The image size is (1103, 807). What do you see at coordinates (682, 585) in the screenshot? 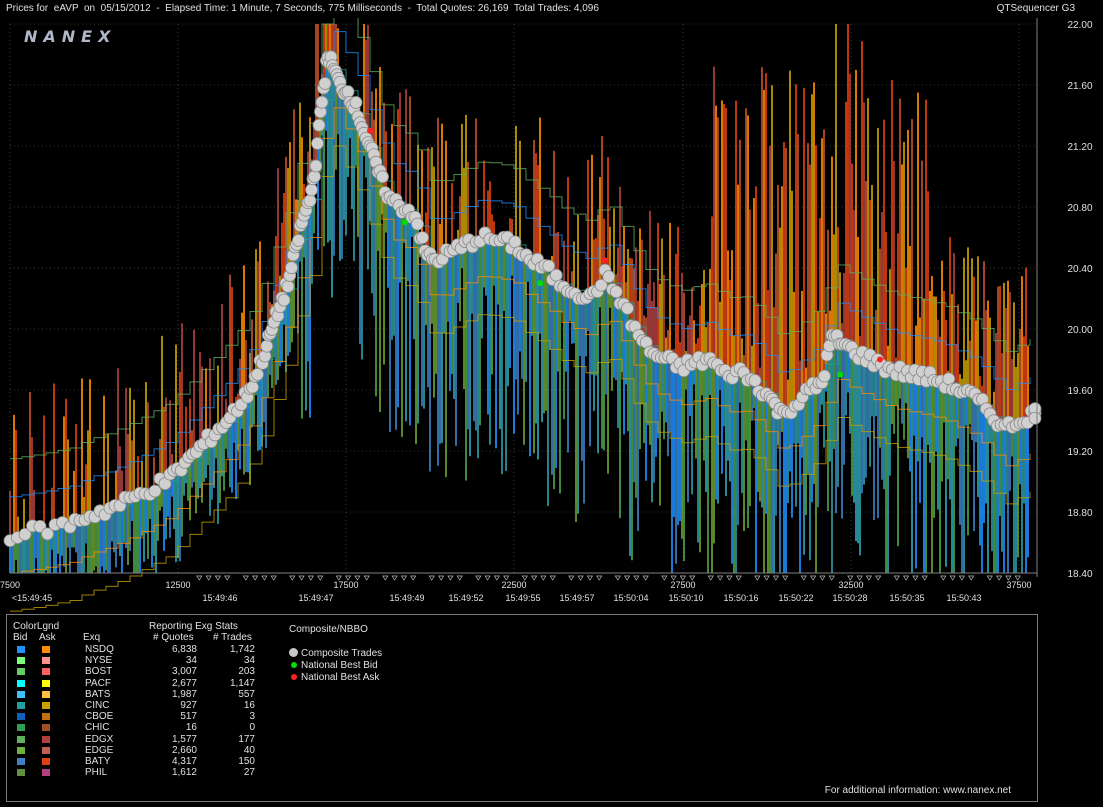
I see `x-seq-label: 27500` at bounding box center [682, 585].